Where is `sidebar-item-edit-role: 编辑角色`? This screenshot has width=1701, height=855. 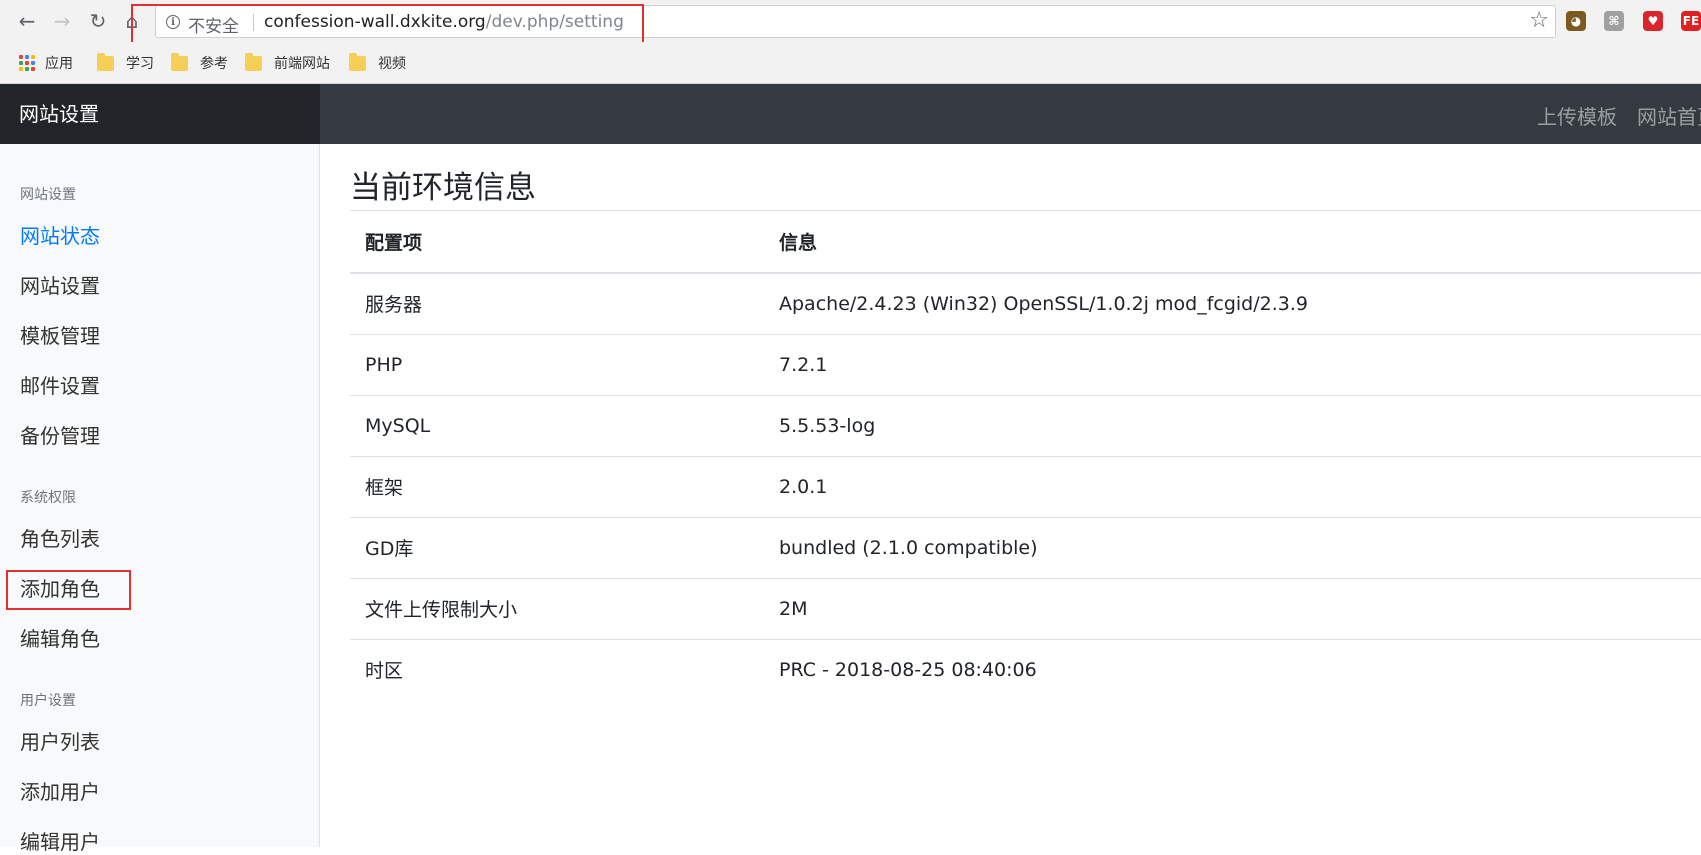 sidebar-item-edit-role: 编辑角色 is located at coordinates (60, 637).